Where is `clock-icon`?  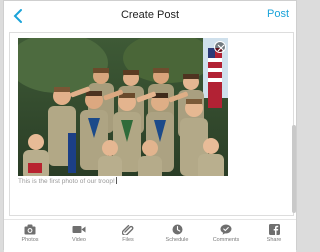 clock-icon is located at coordinates (177, 229).